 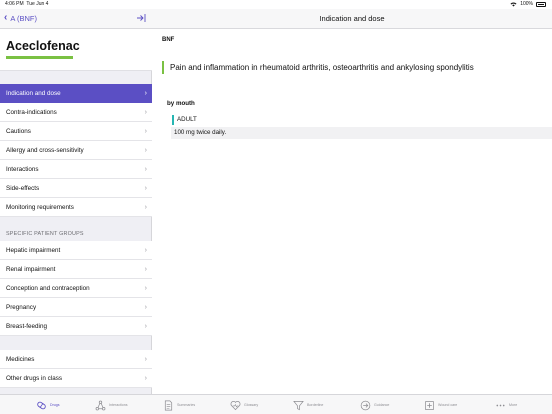 What do you see at coordinates (168, 405) in the screenshot?
I see `document-icon` at bounding box center [168, 405].